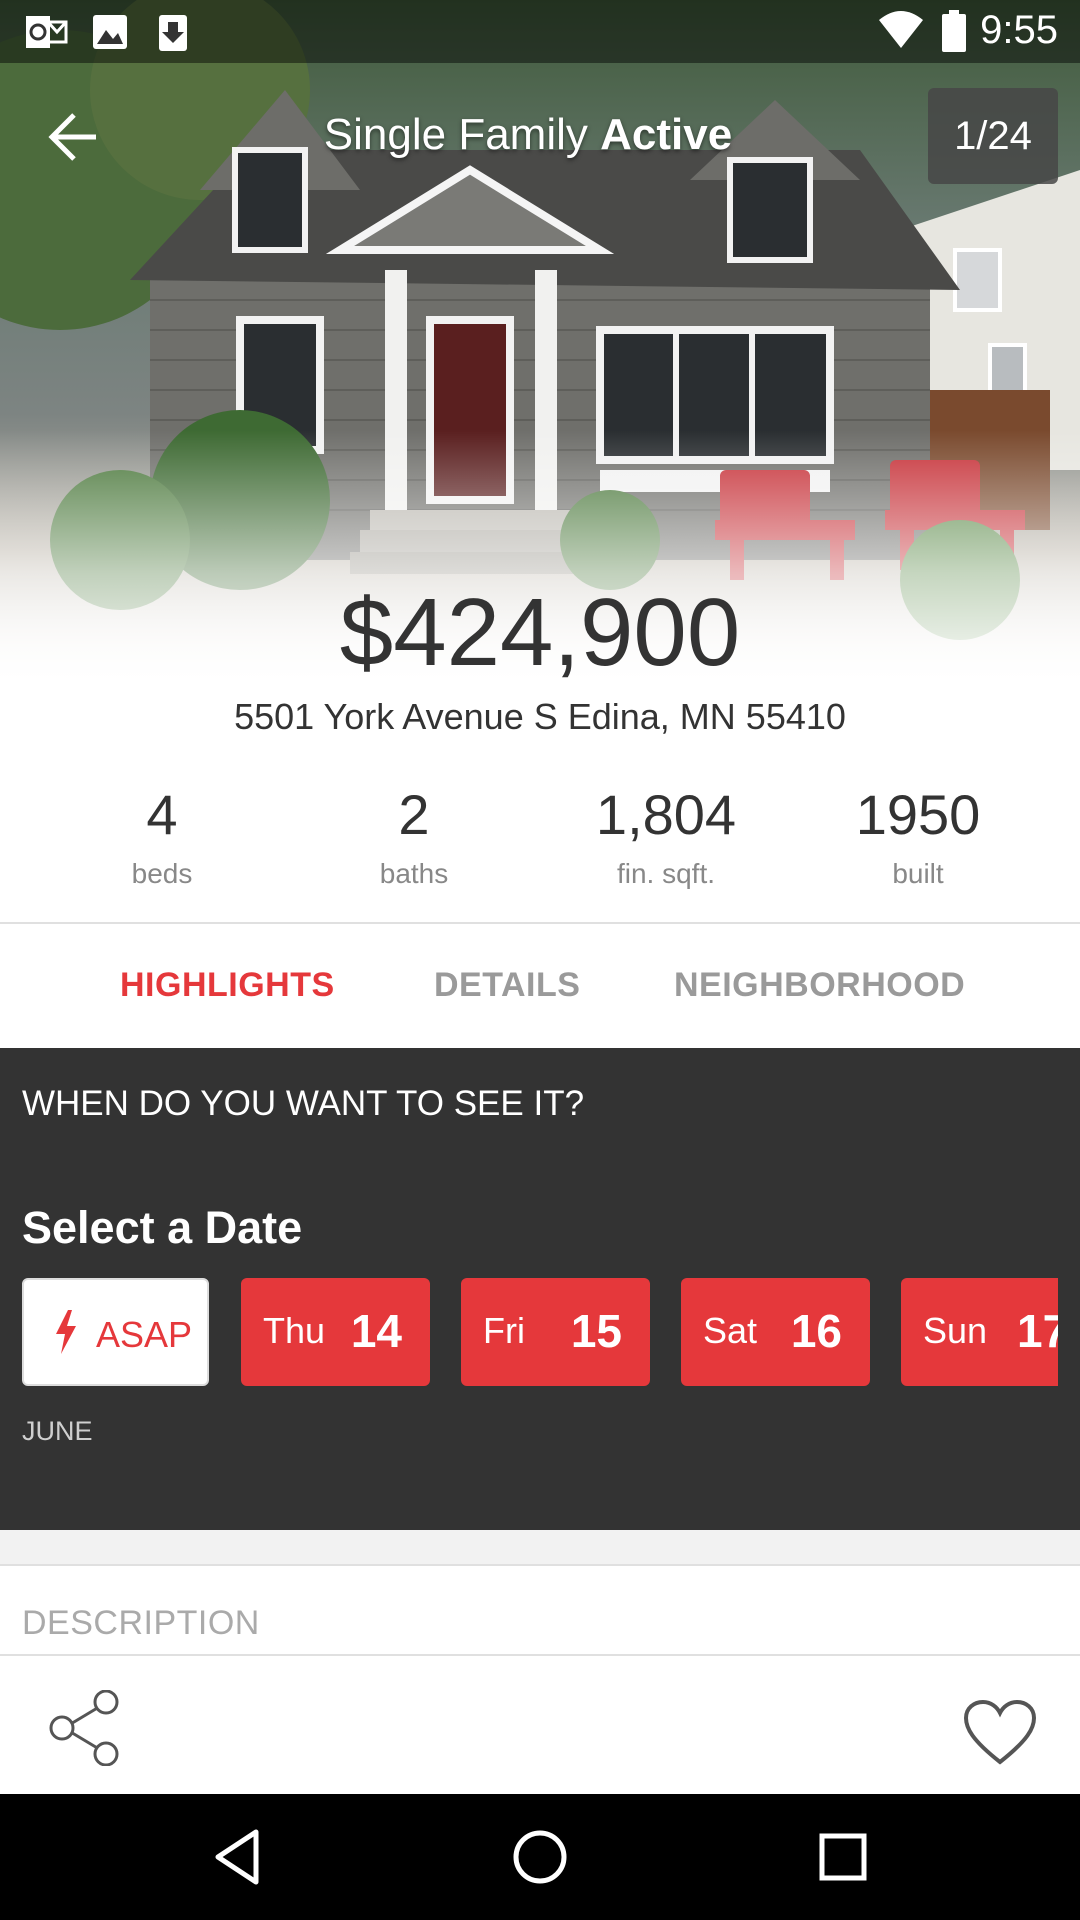  Describe the element at coordinates (294, 1330) in the screenshot. I see `date-dow: Thu` at that location.